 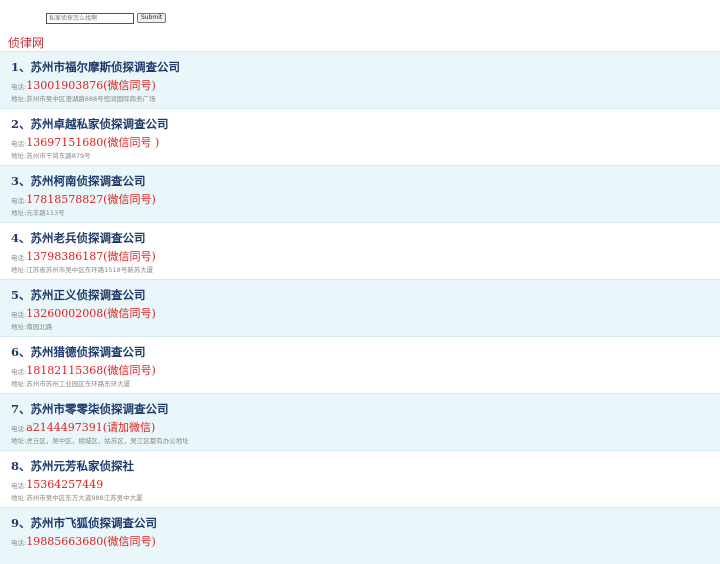 What do you see at coordinates (71, 384) in the screenshot?
I see `address: 地址:苏州市苏州工业园区东环路东环大厦` at bounding box center [71, 384].